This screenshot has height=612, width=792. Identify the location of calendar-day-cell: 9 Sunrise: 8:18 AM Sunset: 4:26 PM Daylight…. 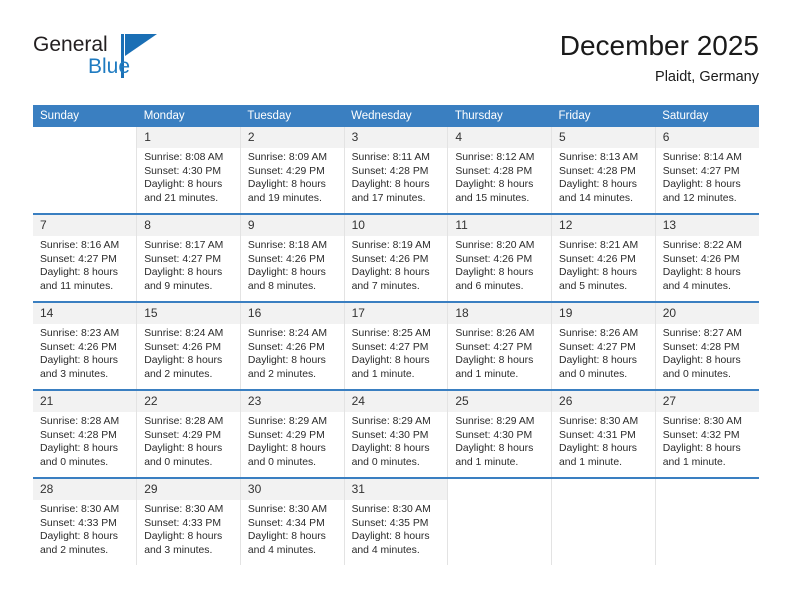
(292, 258).